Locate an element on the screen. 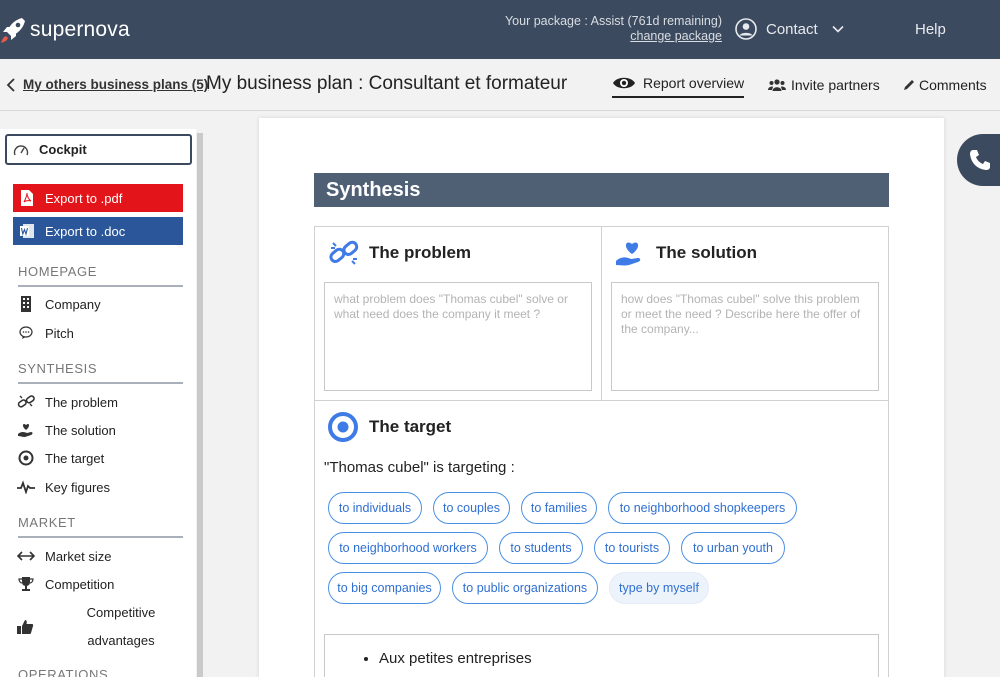 The image size is (1000, 677). trophy-icon is located at coordinates (26, 584).